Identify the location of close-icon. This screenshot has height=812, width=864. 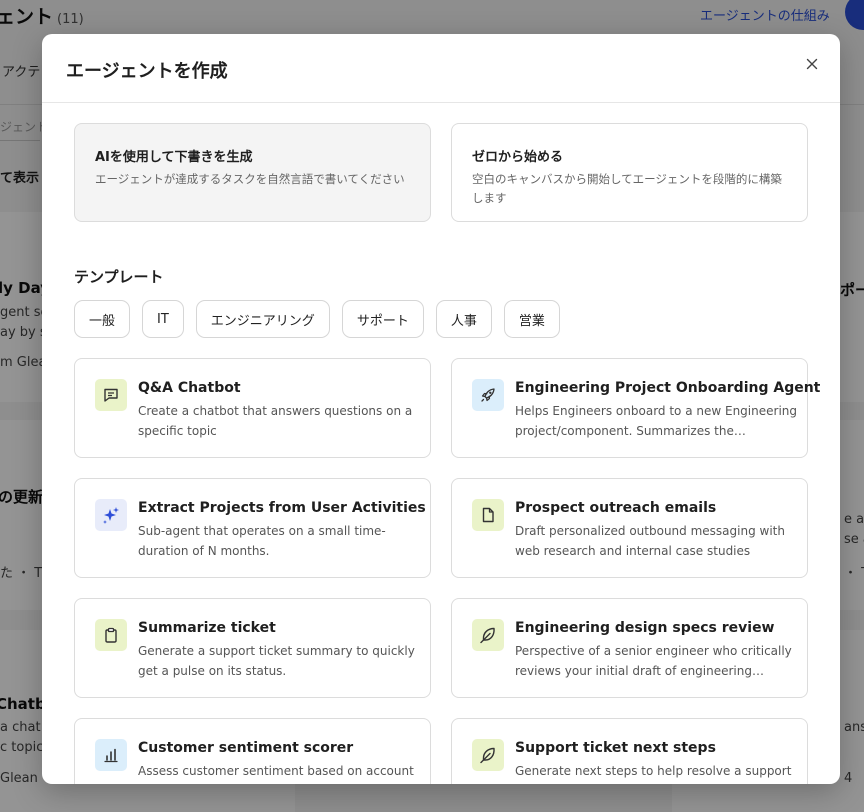
(812, 64).